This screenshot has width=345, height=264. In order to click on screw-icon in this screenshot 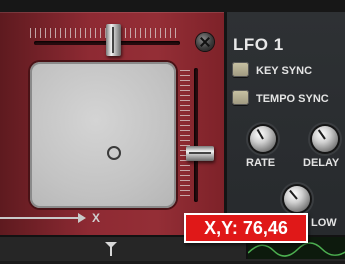, I will do `click(205, 42)`.